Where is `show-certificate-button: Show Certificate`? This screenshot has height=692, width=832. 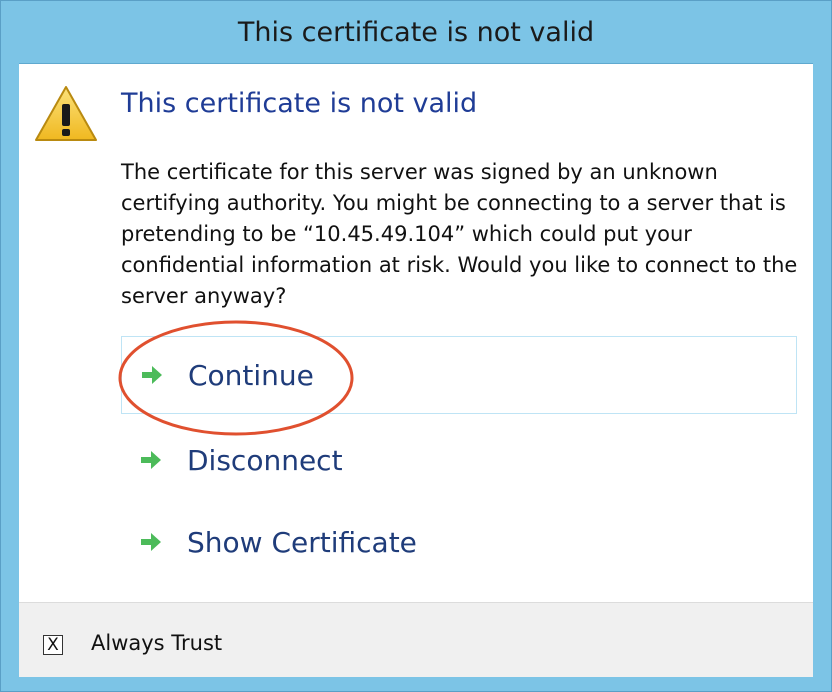
show-certificate-button: Show Certificate is located at coordinates (459, 542).